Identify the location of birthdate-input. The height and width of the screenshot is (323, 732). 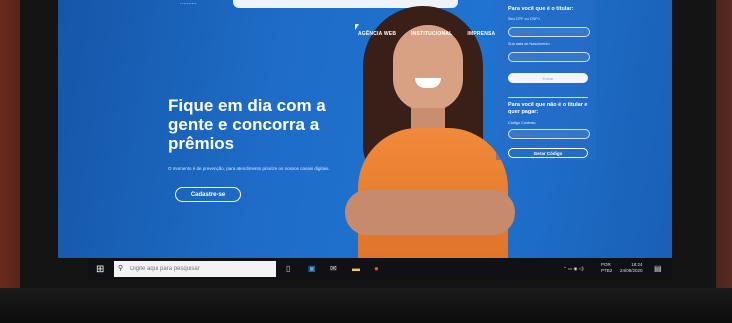
(549, 57).